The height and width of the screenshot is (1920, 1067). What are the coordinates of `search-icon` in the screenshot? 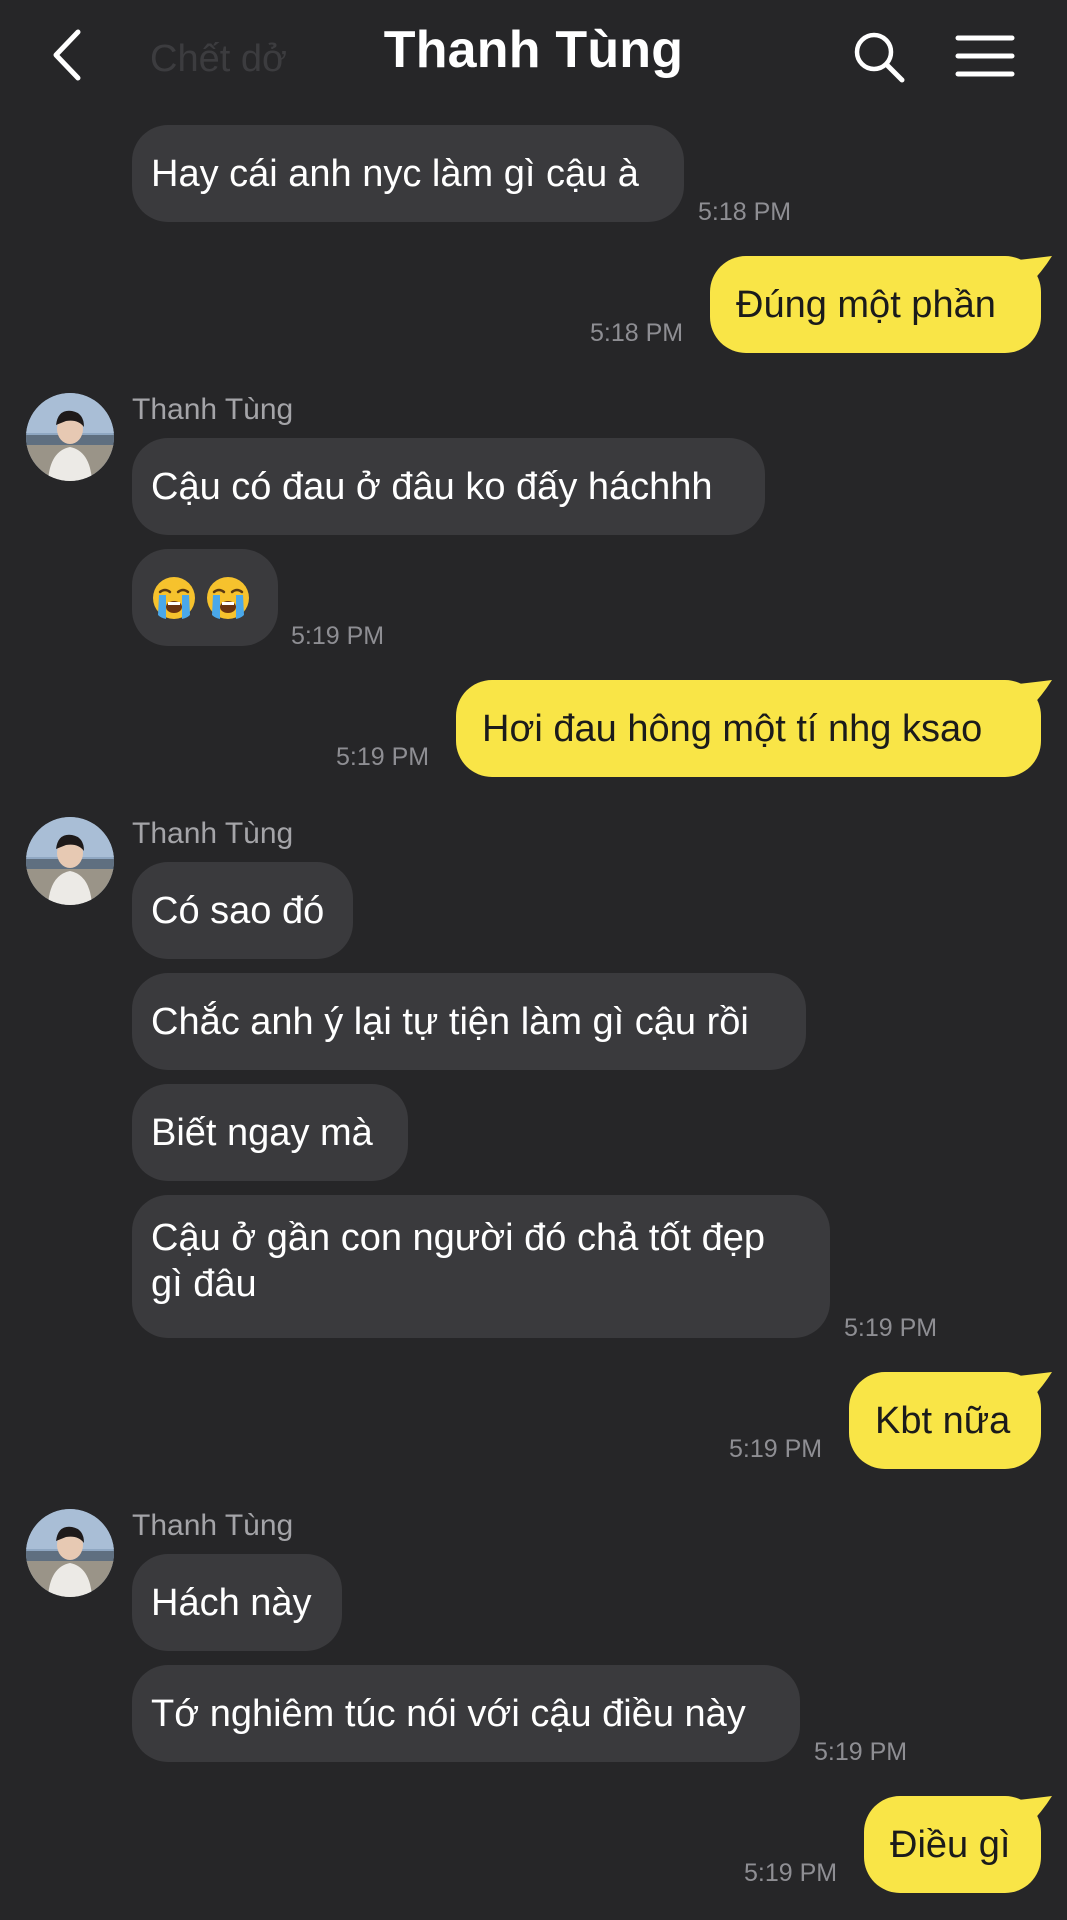 It's located at (879, 57).